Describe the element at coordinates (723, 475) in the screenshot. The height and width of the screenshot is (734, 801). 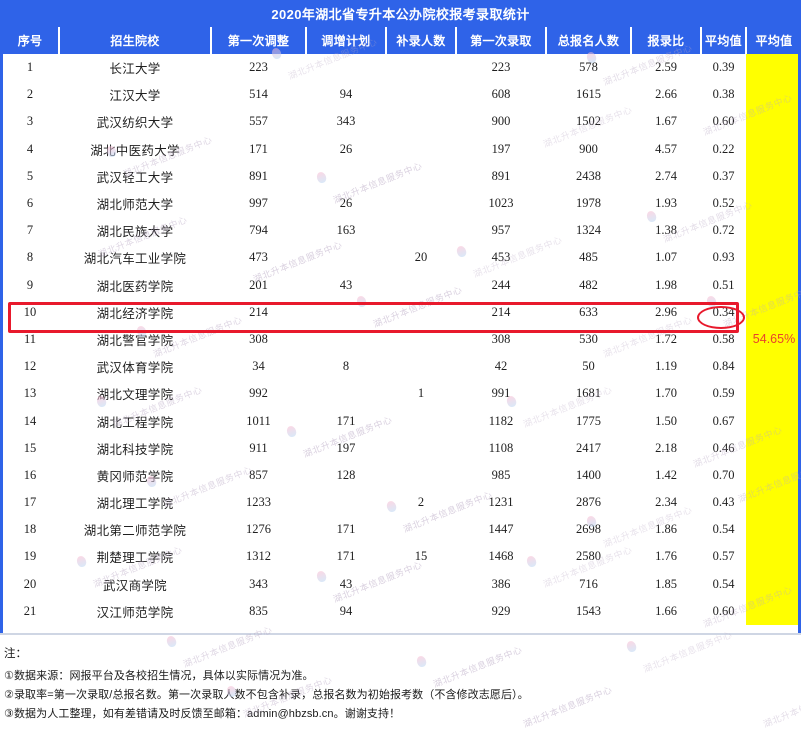
I see `row-cell-enrollment-rate: 0.70` at that location.